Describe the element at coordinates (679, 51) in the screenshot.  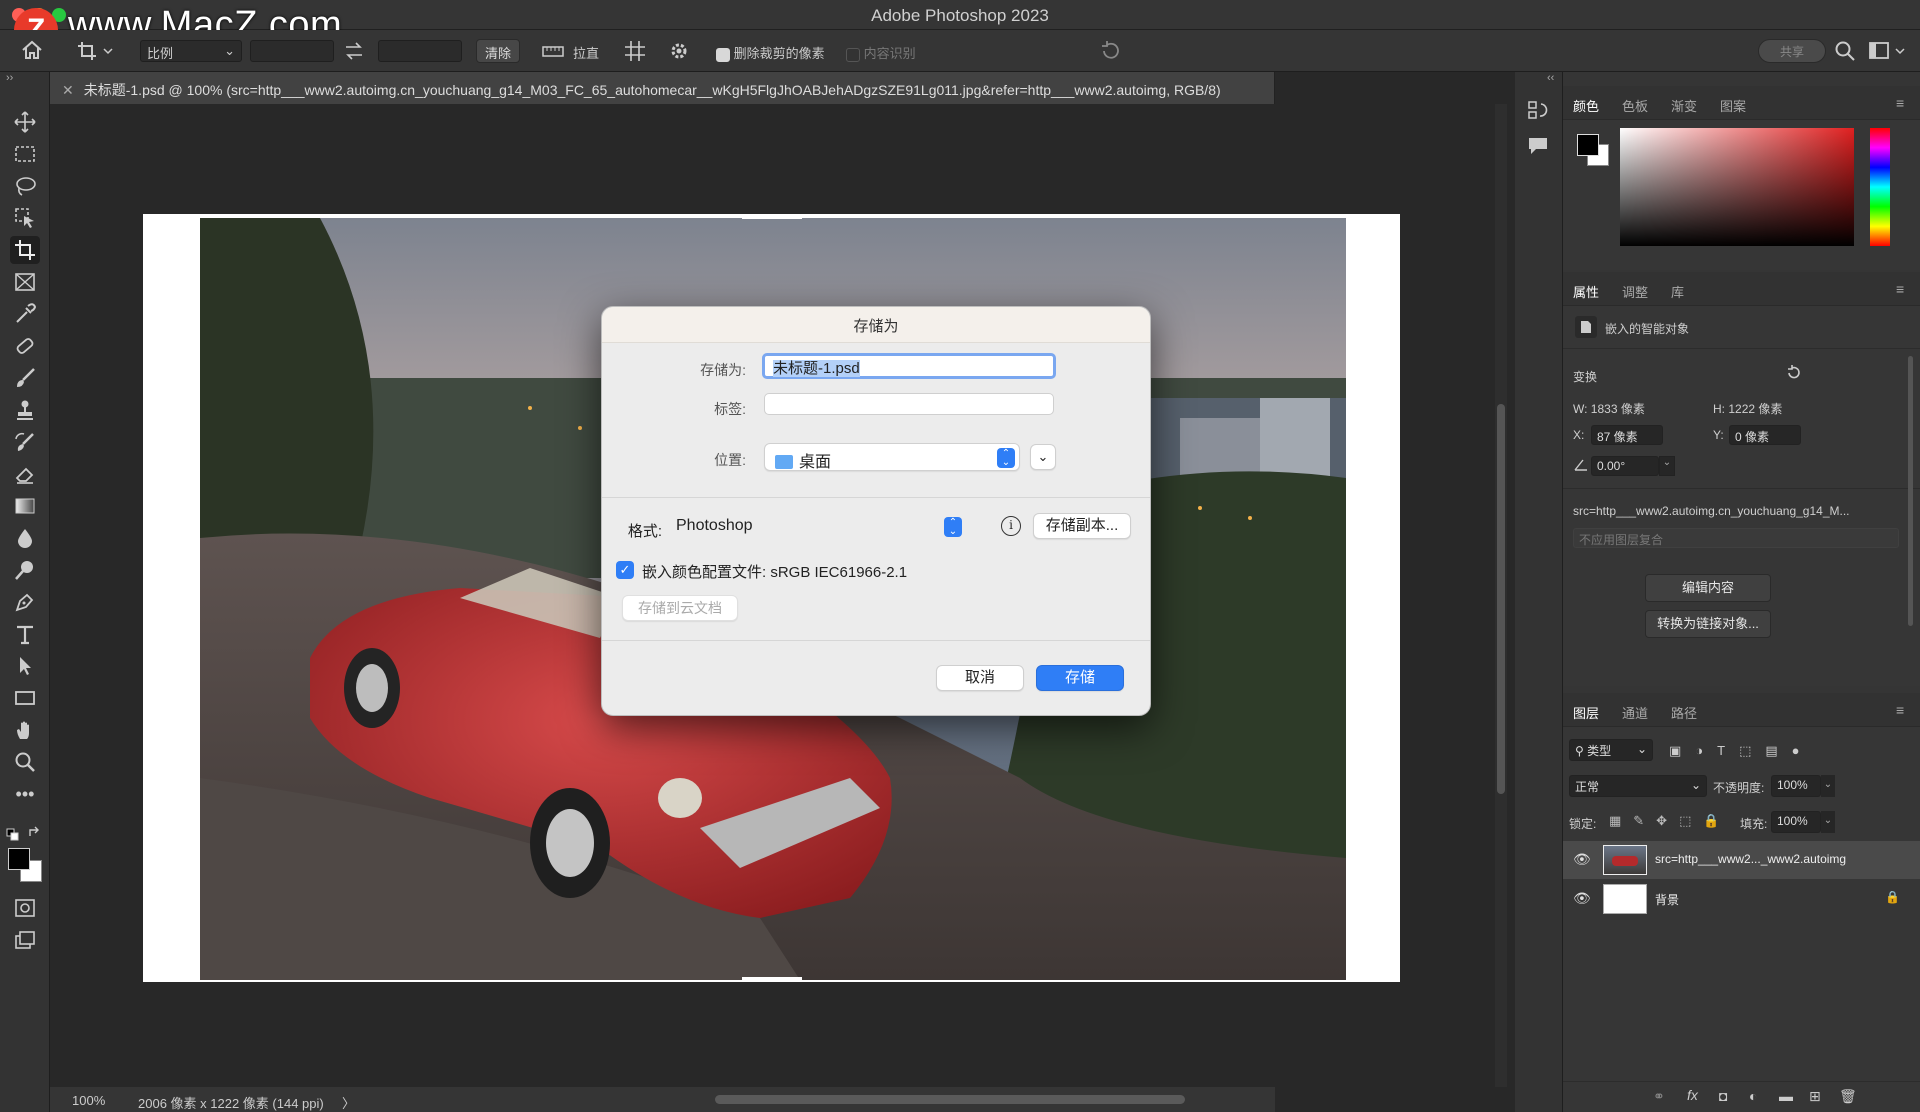
I see `gear-icon` at that location.